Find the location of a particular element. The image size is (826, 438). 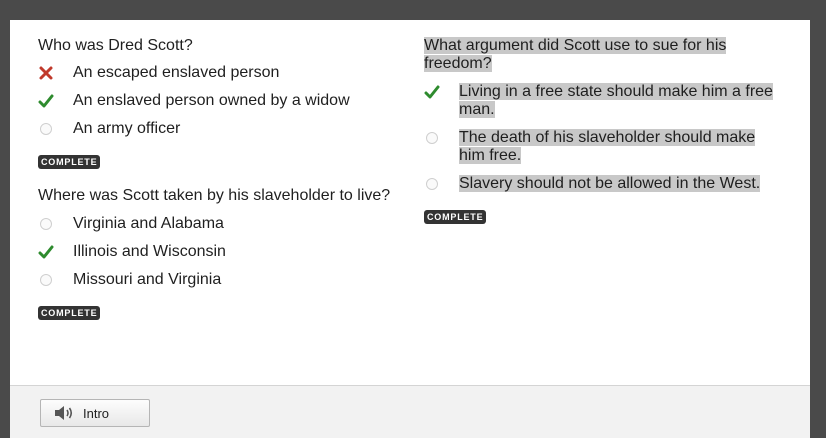

question-1: Who was Dred Scott? is located at coordinates (115, 45).